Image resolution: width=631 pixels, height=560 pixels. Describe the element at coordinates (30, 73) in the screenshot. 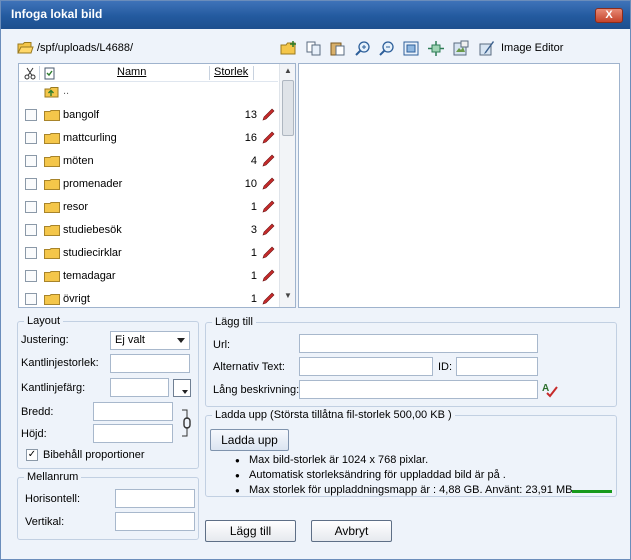

I see `cut-icon` at that location.